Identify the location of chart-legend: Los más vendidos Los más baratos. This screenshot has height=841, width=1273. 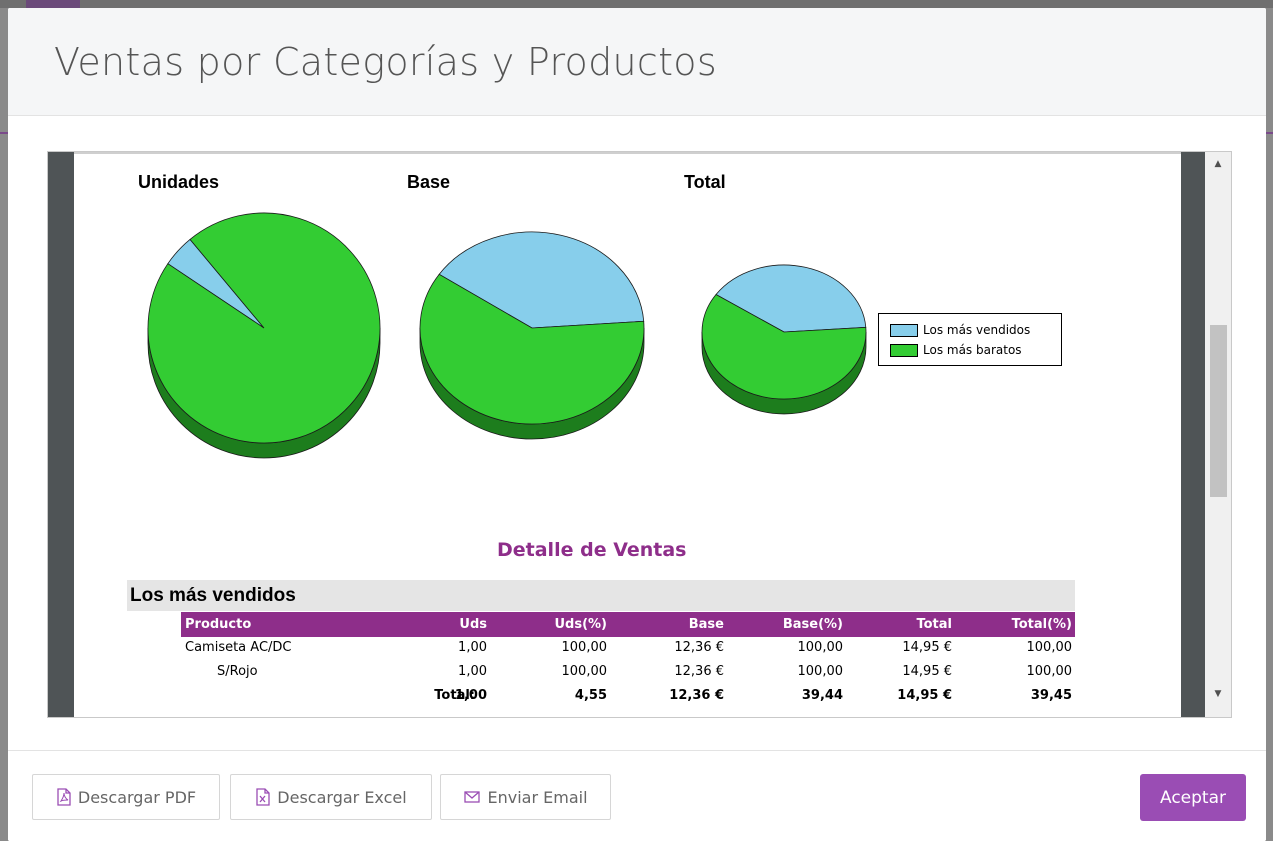
(970, 339).